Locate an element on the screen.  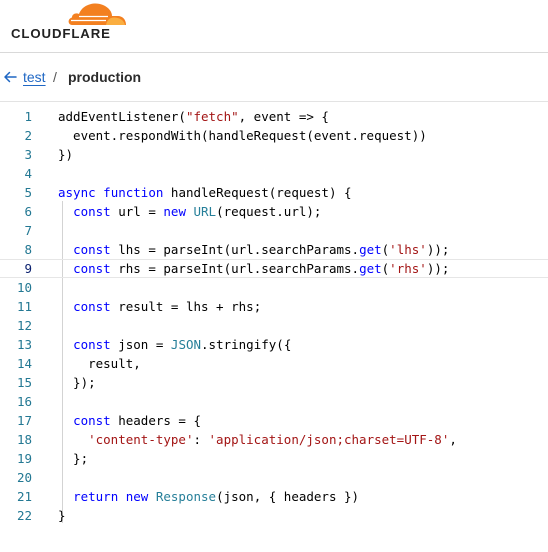
code-line: 1 addEventListener("fetch", event => { is located at coordinates (274, 116).